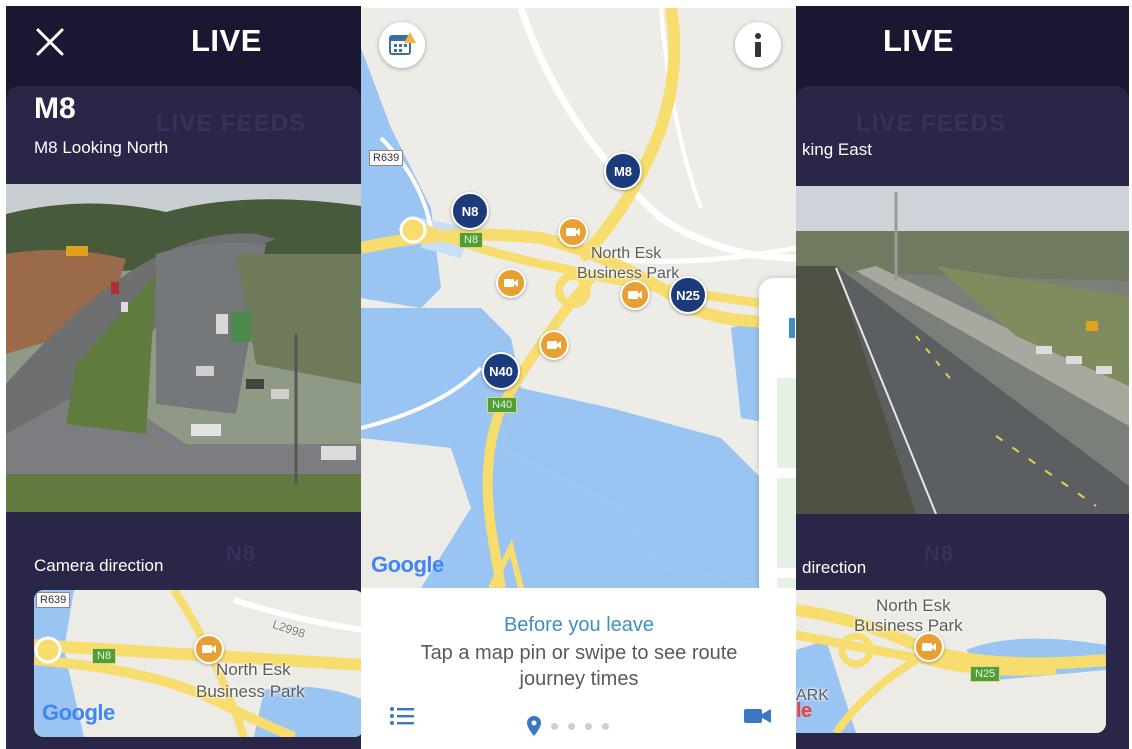  I want to click on info-icon, so click(758, 45).